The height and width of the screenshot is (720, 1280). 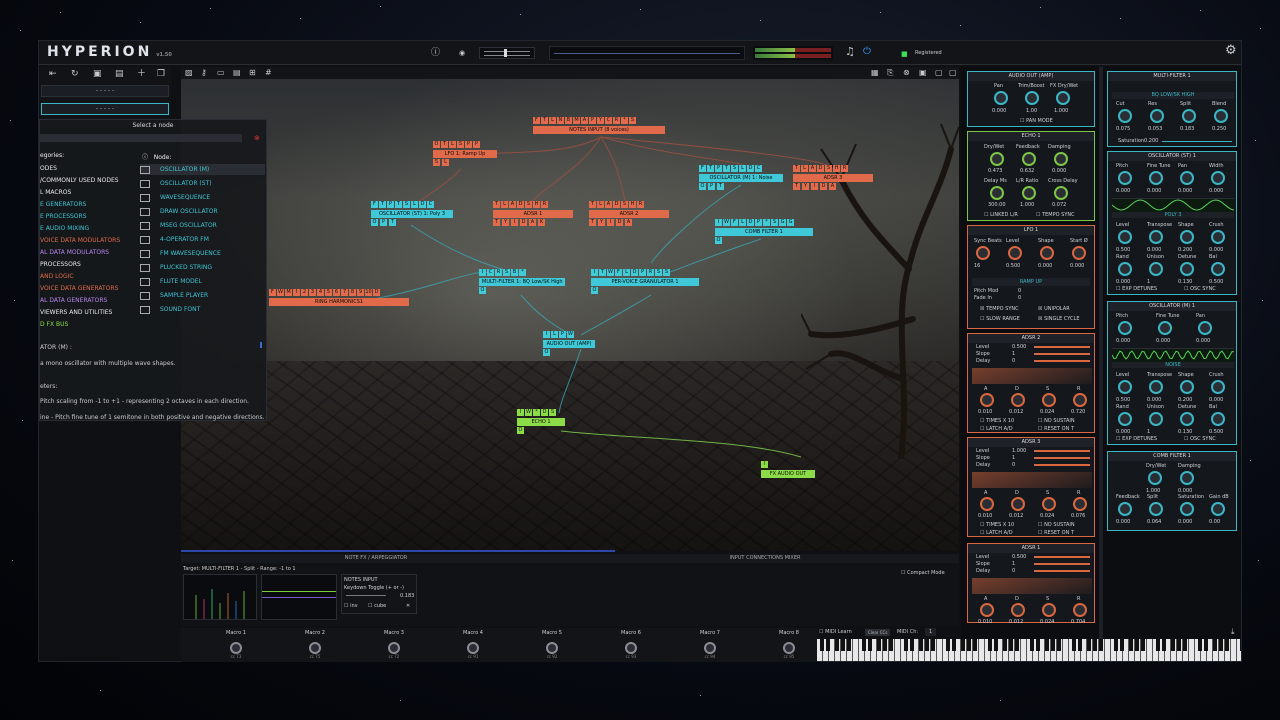 What do you see at coordinates (202, 253) in the screenshot?
I see `node-item: FM WAVESEQUENCE` at bounding box center [202, 253].